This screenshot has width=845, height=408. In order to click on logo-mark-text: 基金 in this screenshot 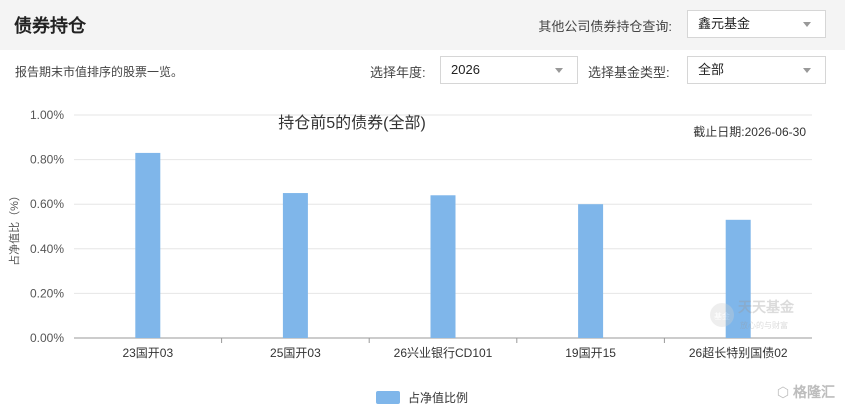, I will do `click(722, 316)`.